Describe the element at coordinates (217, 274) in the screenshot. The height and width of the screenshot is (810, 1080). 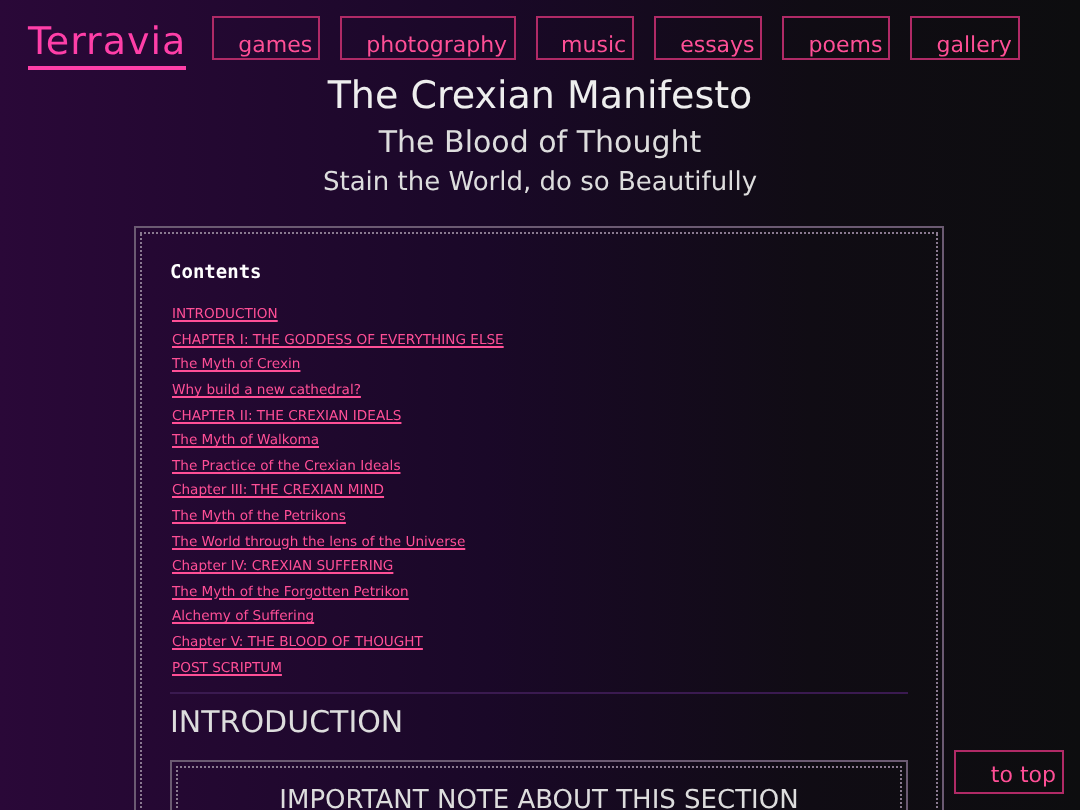
I see `contents-heading: Contents` at that location.